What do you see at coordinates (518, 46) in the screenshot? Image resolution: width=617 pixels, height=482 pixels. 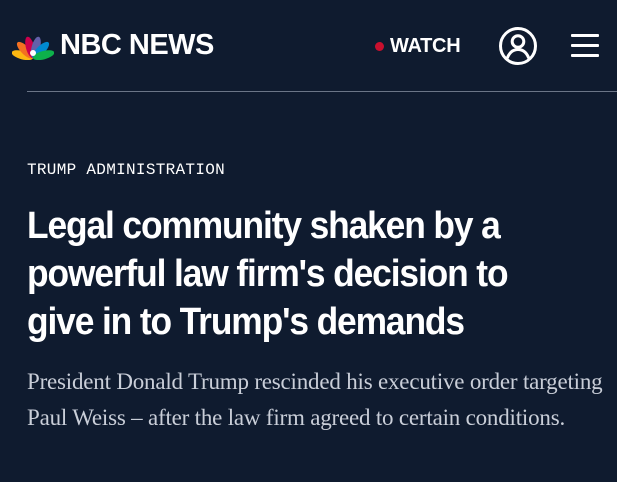 I see `user-circle-icon` at bounding box center [518, 46].